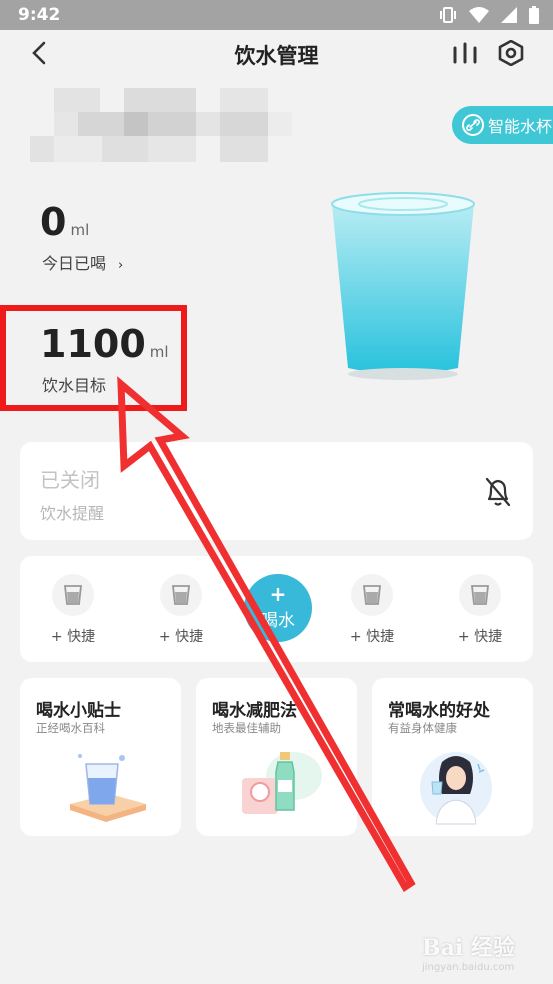 Image resolution: width=553 pixels, height=984 pixels. I want to click on watermark-brand: Bai 经验, so click(468, 948).